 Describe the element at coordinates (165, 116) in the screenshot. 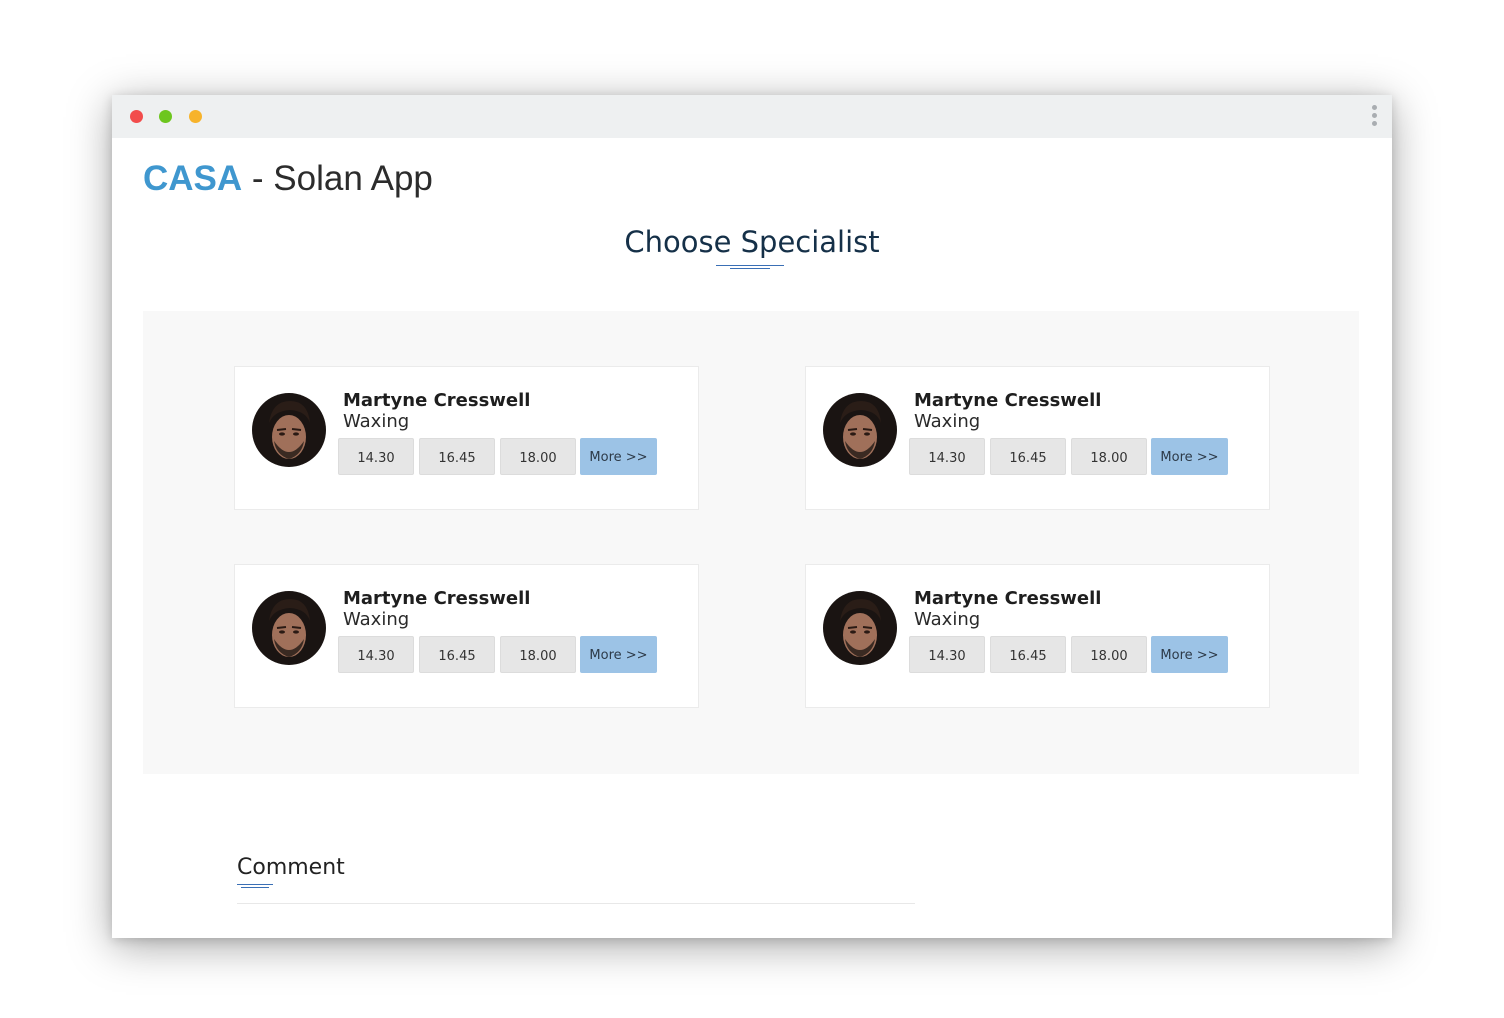

I see `maximize-window-dot` at that location.